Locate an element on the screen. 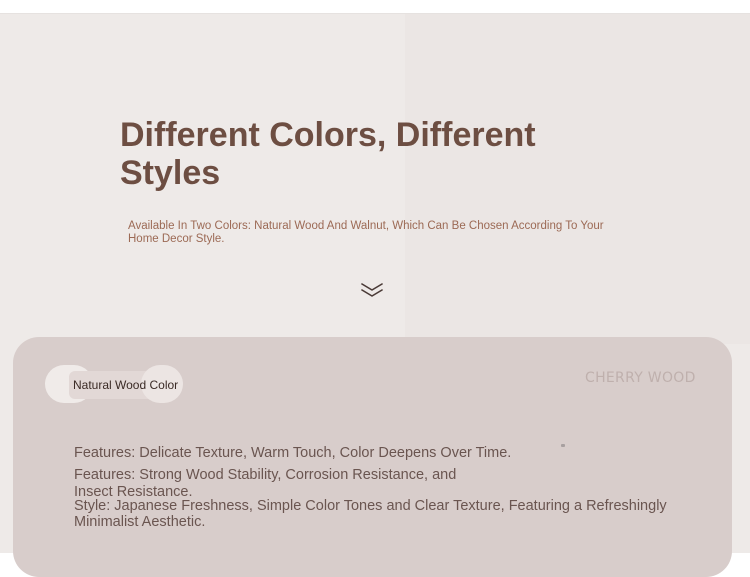  natural-wood-color-label: Natural Wood Color is located at coordinates (126, 385).